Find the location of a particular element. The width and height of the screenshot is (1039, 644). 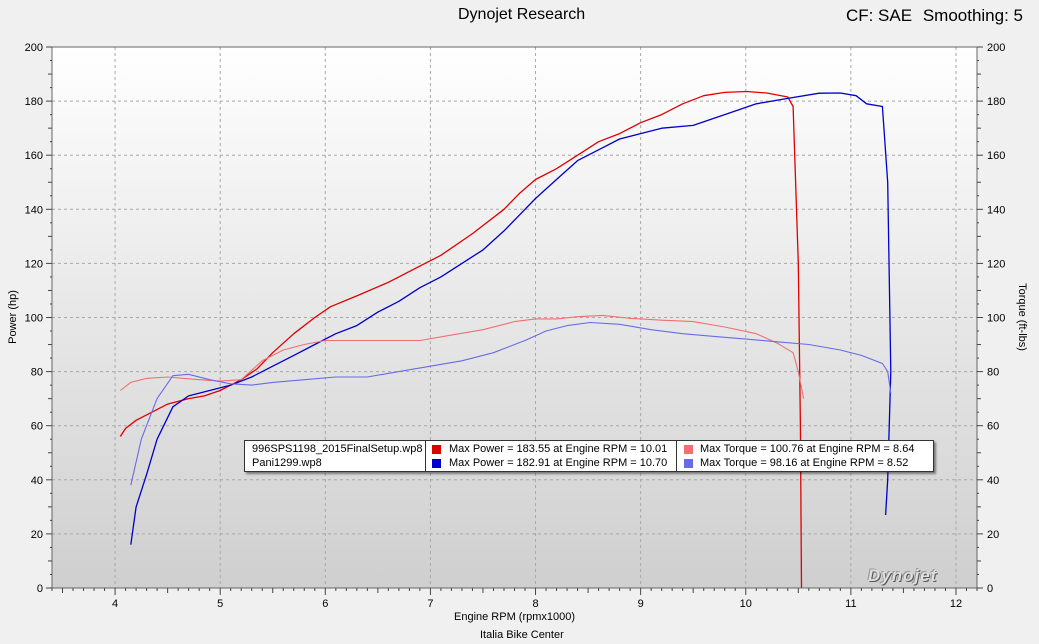

y-tick-label: 200 is located at coordinates (34, 48).